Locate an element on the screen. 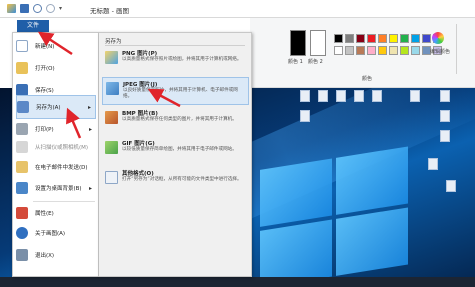  save-as-jpeg: JPEG 图片(J) 以良好质量保存照片，并将其用于计算机、电子邮件或网络。 is located at coordinates (175, 91).